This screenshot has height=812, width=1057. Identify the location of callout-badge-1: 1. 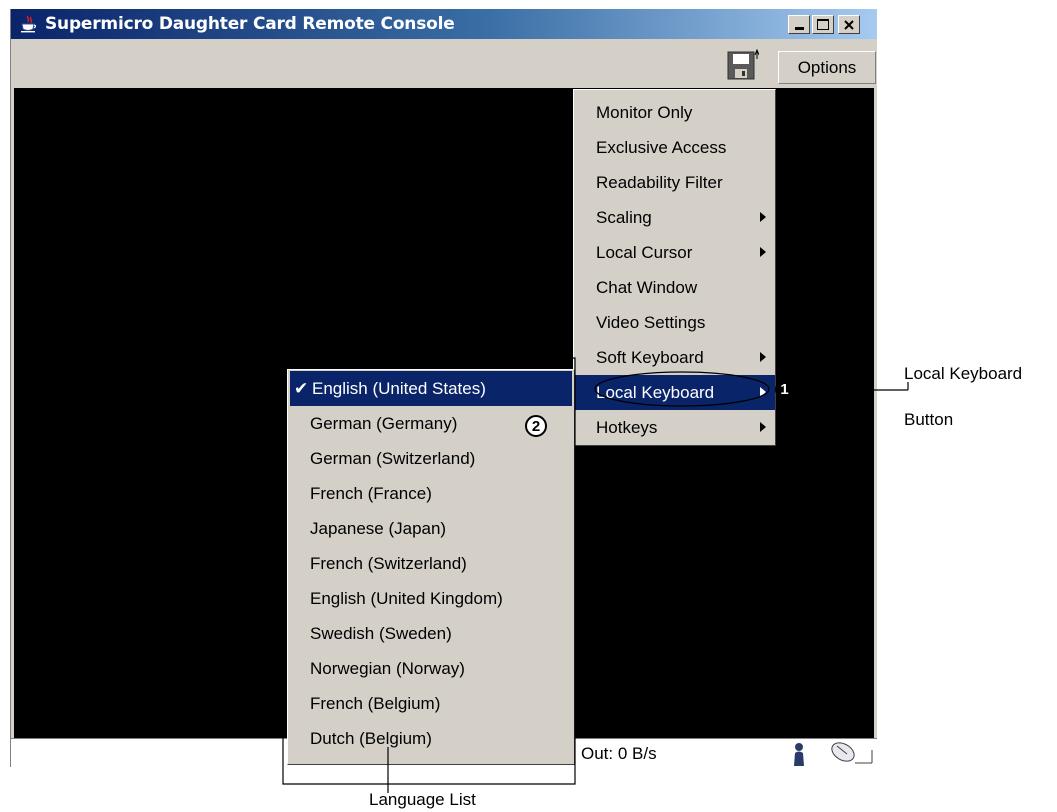
(784, 389).